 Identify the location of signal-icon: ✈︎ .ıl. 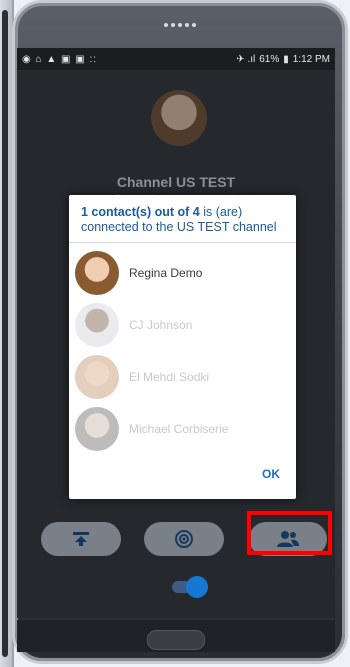
(246, 59).